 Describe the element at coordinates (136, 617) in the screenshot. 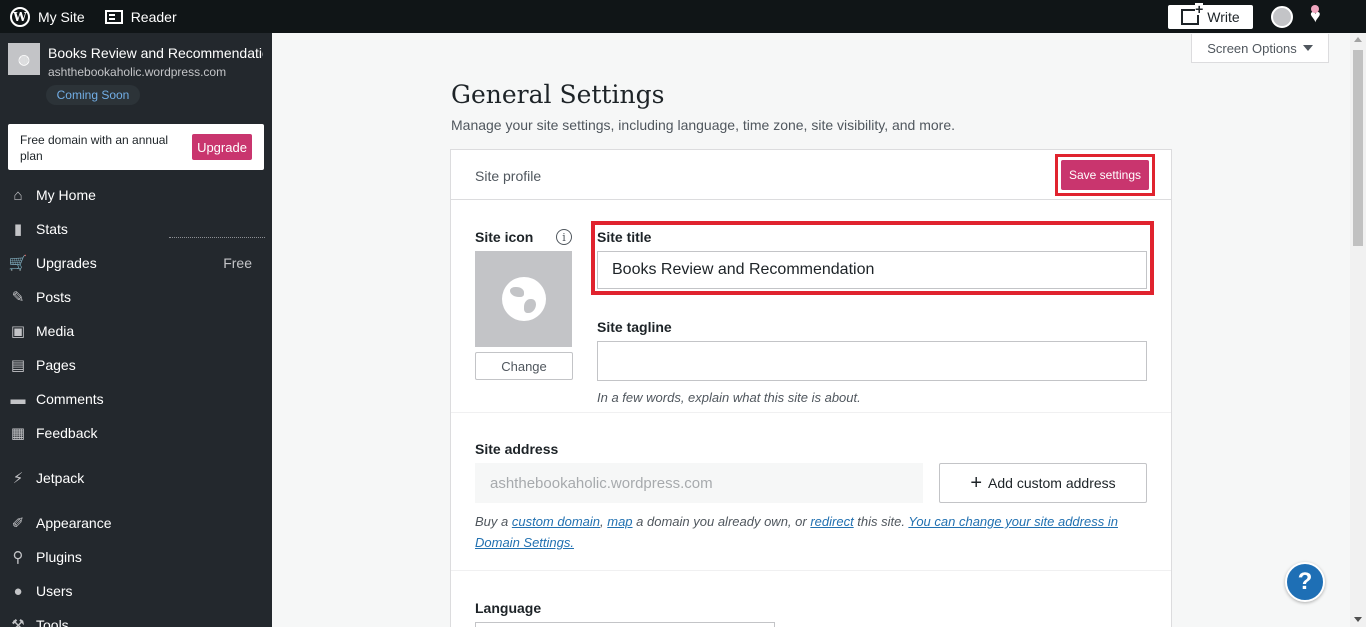

I see `sidebar-item-tools: ⚒ Tools` at that location.